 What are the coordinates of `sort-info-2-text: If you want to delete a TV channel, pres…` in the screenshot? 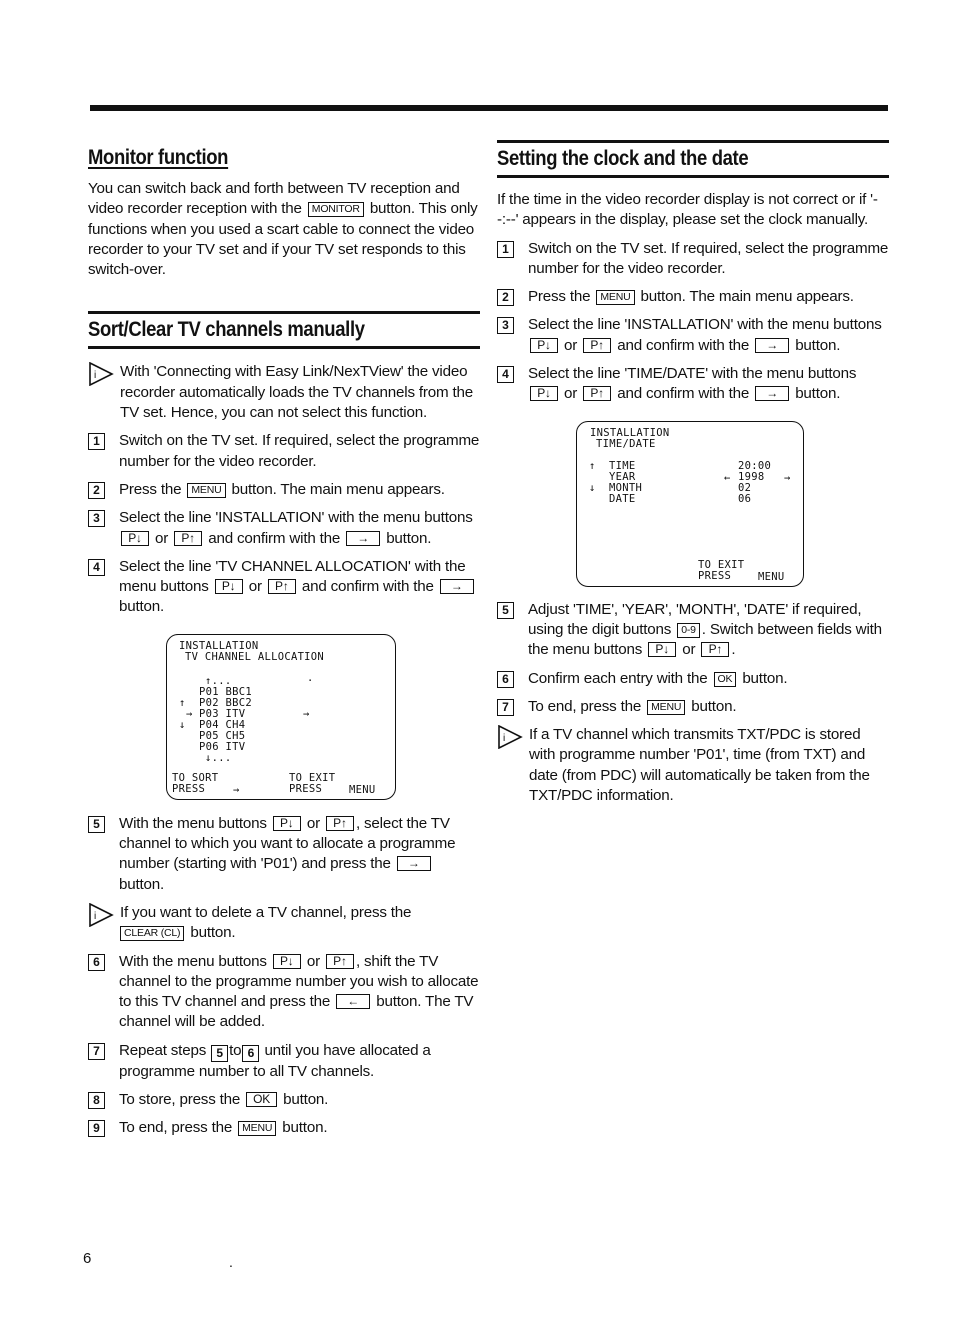 It's located at (300, 923).